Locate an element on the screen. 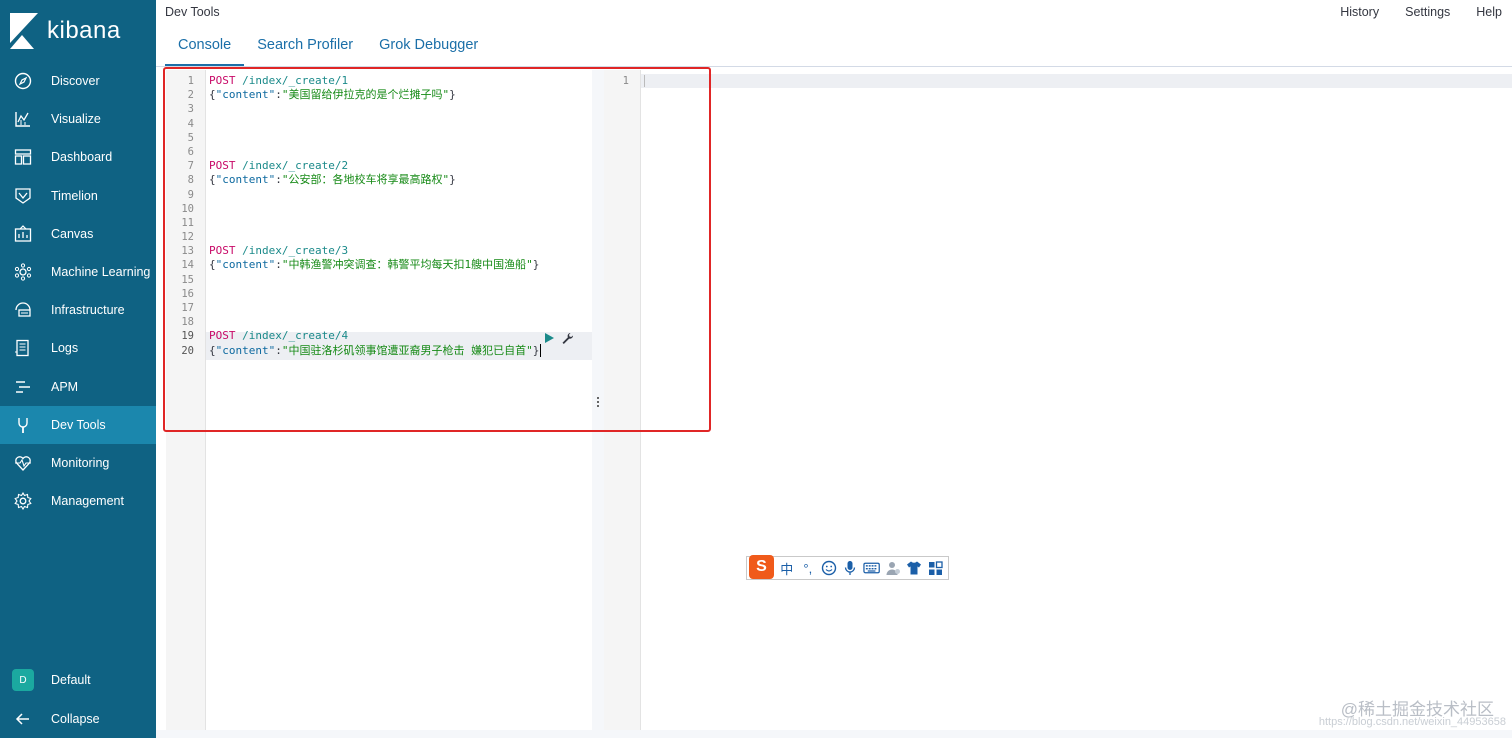 The height and width of the screenshot is (738, 1512). keyboard-icon is located at coordinates (871, 568).